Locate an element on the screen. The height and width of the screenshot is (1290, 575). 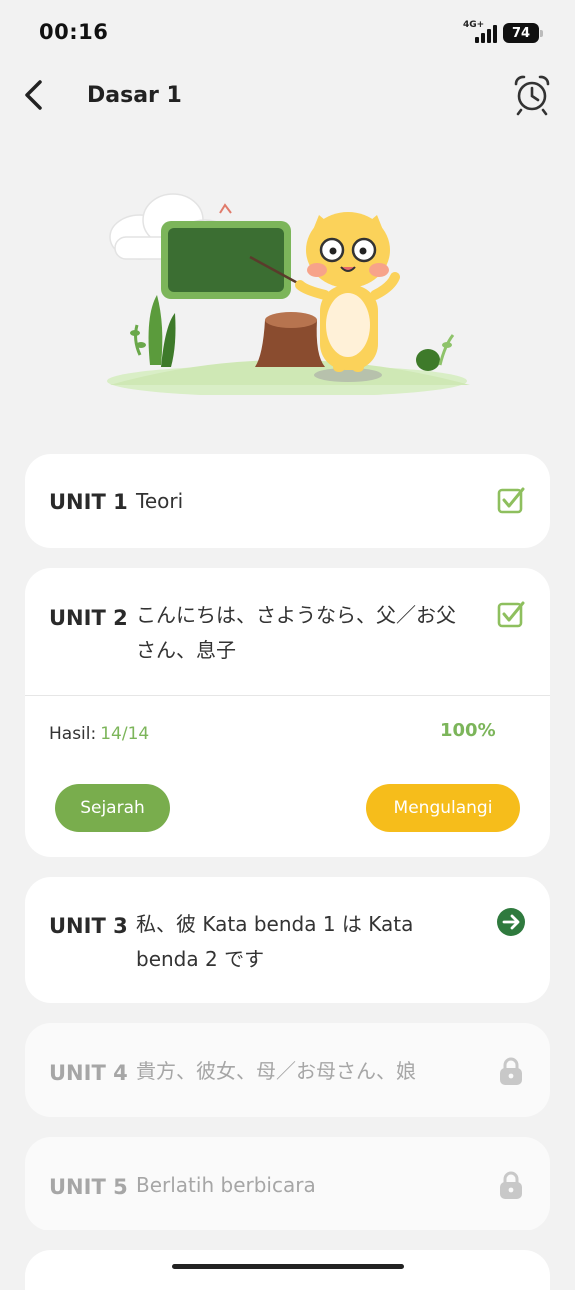
unit-title: こんにちは、さようなら、父／お父 さん、息子 is located at coordinates (316, 633).